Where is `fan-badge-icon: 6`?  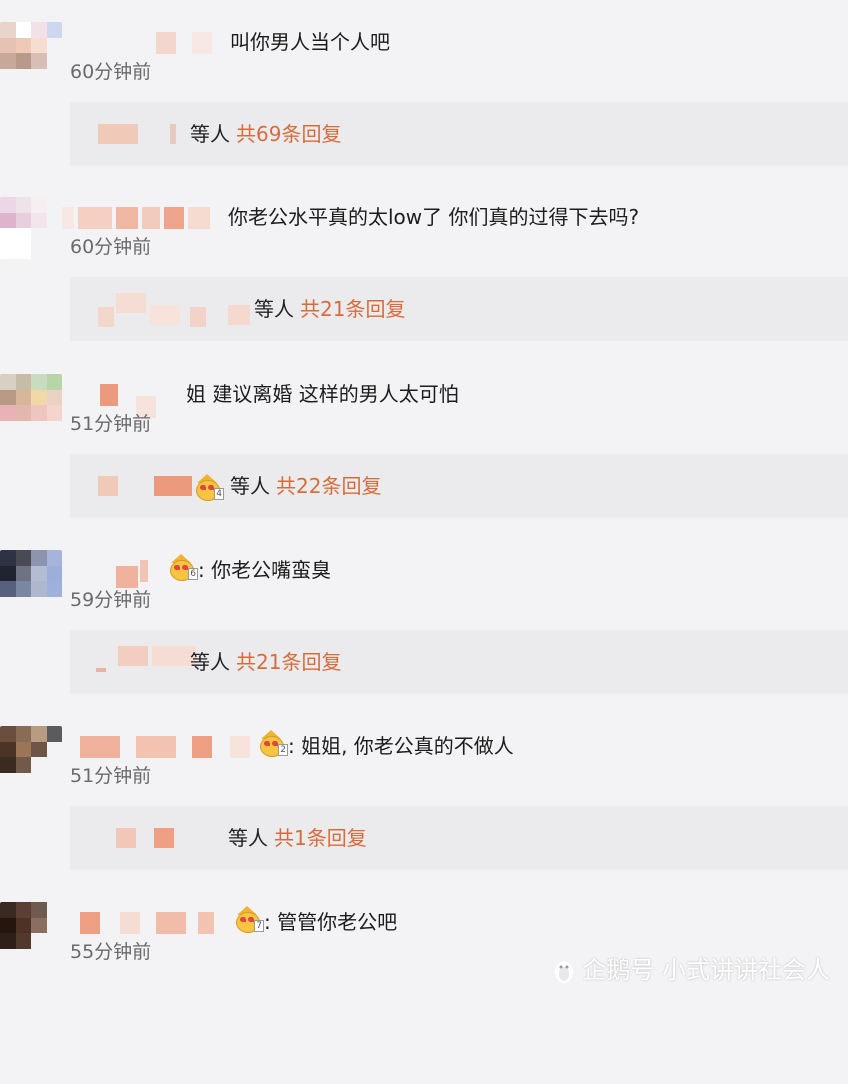
fan-badge-icon: 6 is located at coordinates (183, 567).